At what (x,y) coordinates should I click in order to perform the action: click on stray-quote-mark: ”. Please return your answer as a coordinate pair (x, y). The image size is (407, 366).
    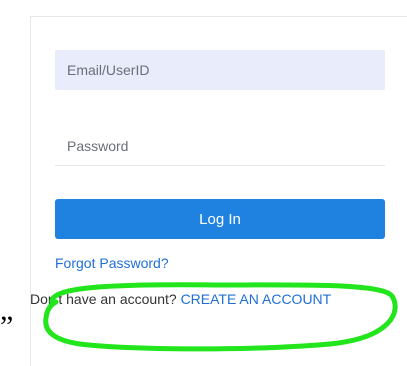
    Looking at the image, I should click on (7, 326).